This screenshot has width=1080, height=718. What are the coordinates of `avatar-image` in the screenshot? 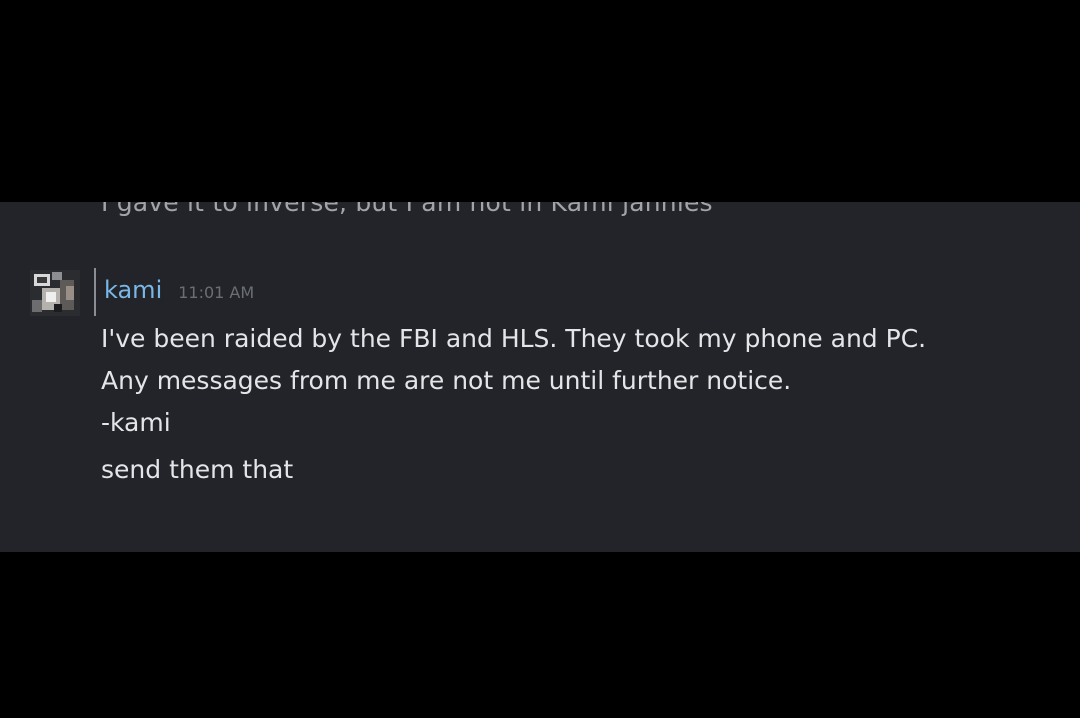 It's located at (55, 293).